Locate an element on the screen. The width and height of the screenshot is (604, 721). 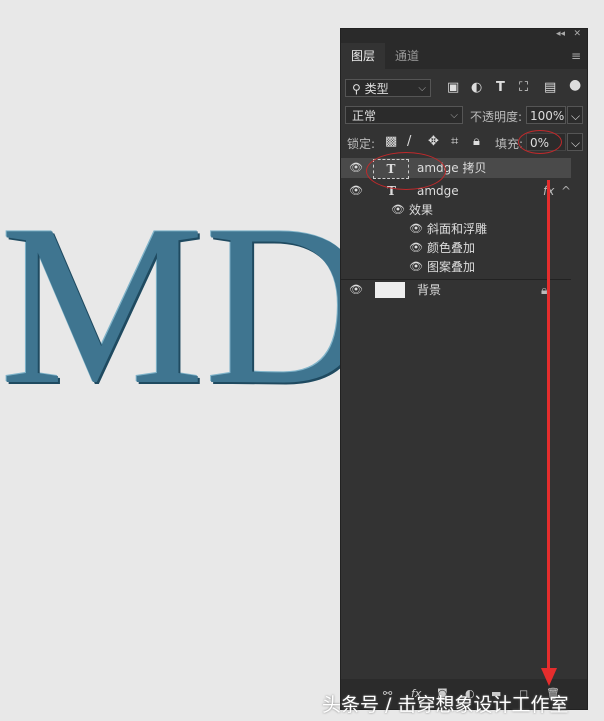
tab-channels: 通道 is located at coordinates (407, 56).